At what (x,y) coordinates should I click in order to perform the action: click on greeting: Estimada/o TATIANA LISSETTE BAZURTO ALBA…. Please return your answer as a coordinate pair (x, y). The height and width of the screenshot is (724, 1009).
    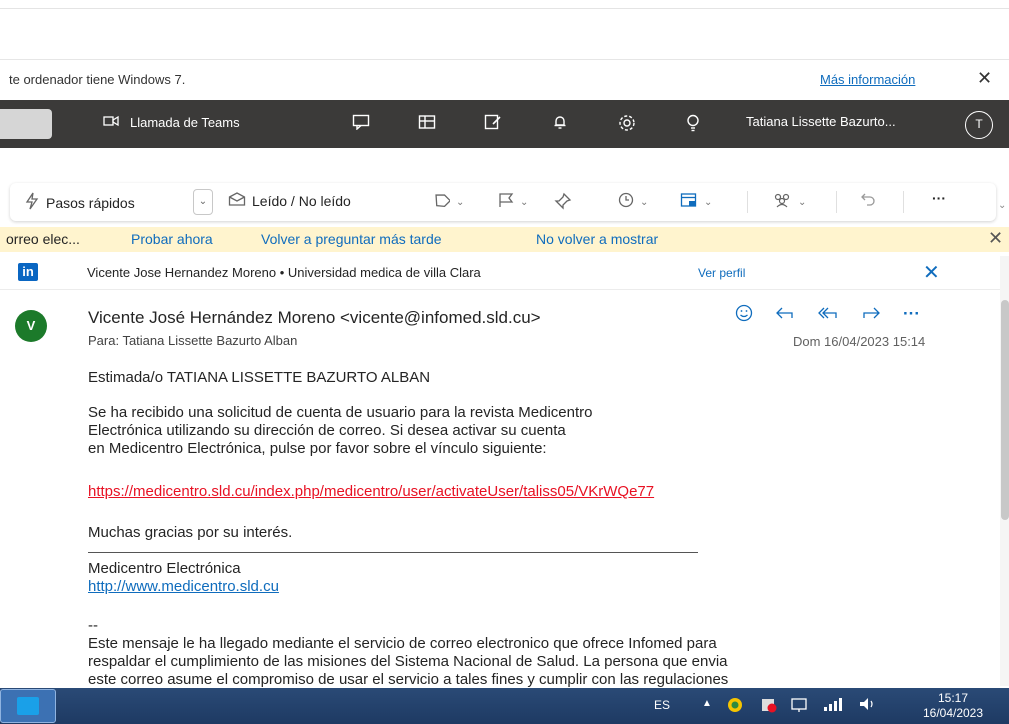
    Looking at the image, I should click on (259, 377).